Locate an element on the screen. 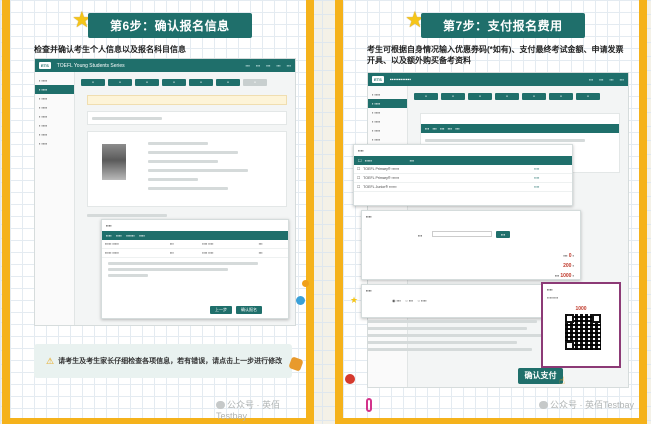  step7-watermark: 公众号 · 英佰Testbay is located at coordinates (586, 404).